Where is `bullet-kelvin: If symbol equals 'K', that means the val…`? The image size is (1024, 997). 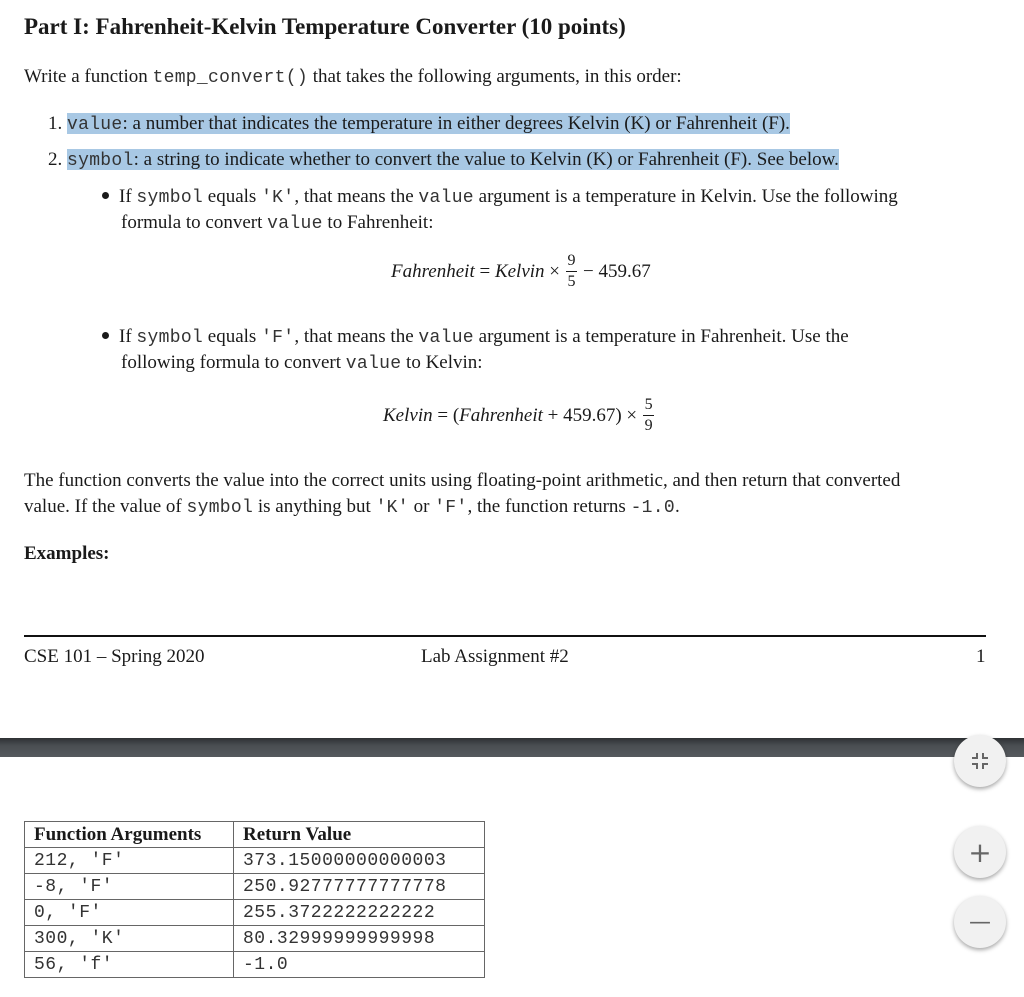
bullet-kelvin: If symbol equals 'K', that means the val… is located at coordinates (500, 197).